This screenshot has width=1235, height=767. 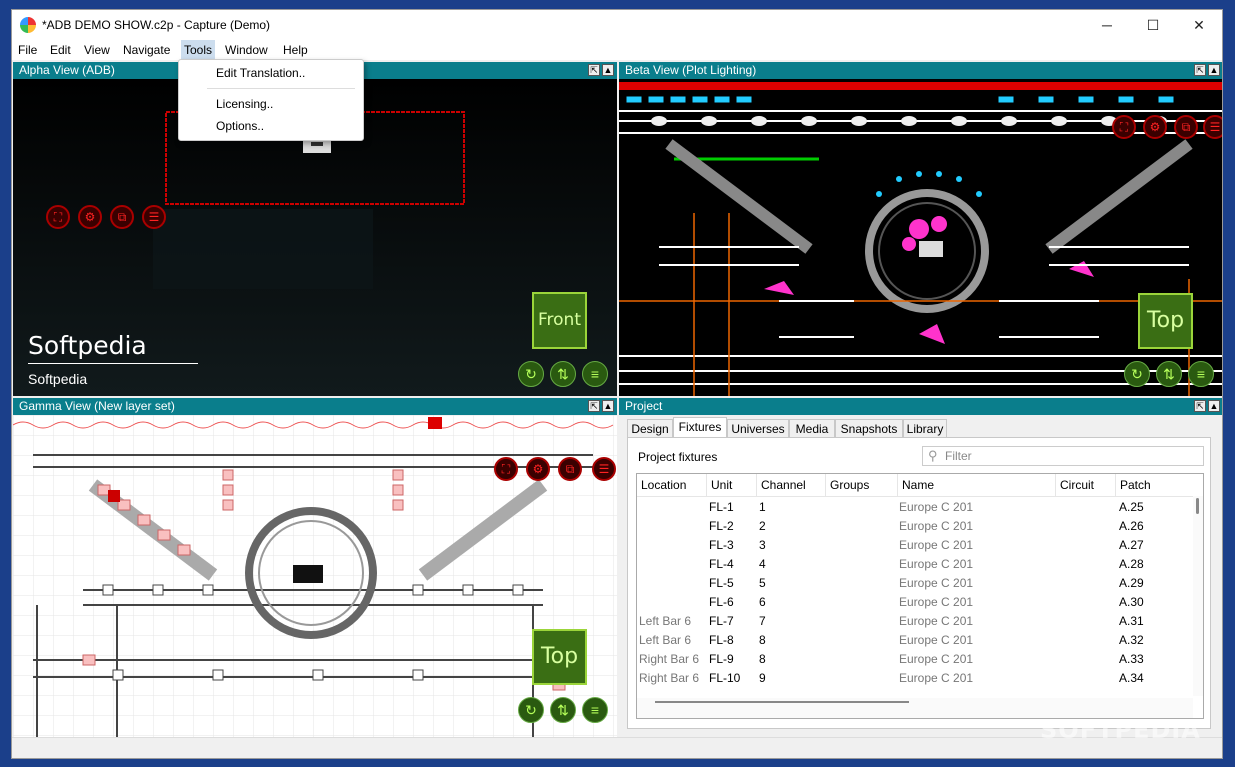 What do you see at coordinates (721, 583) in the screenshot?
I see `cell-unit: FL-5` at bounding box center [721, 583].